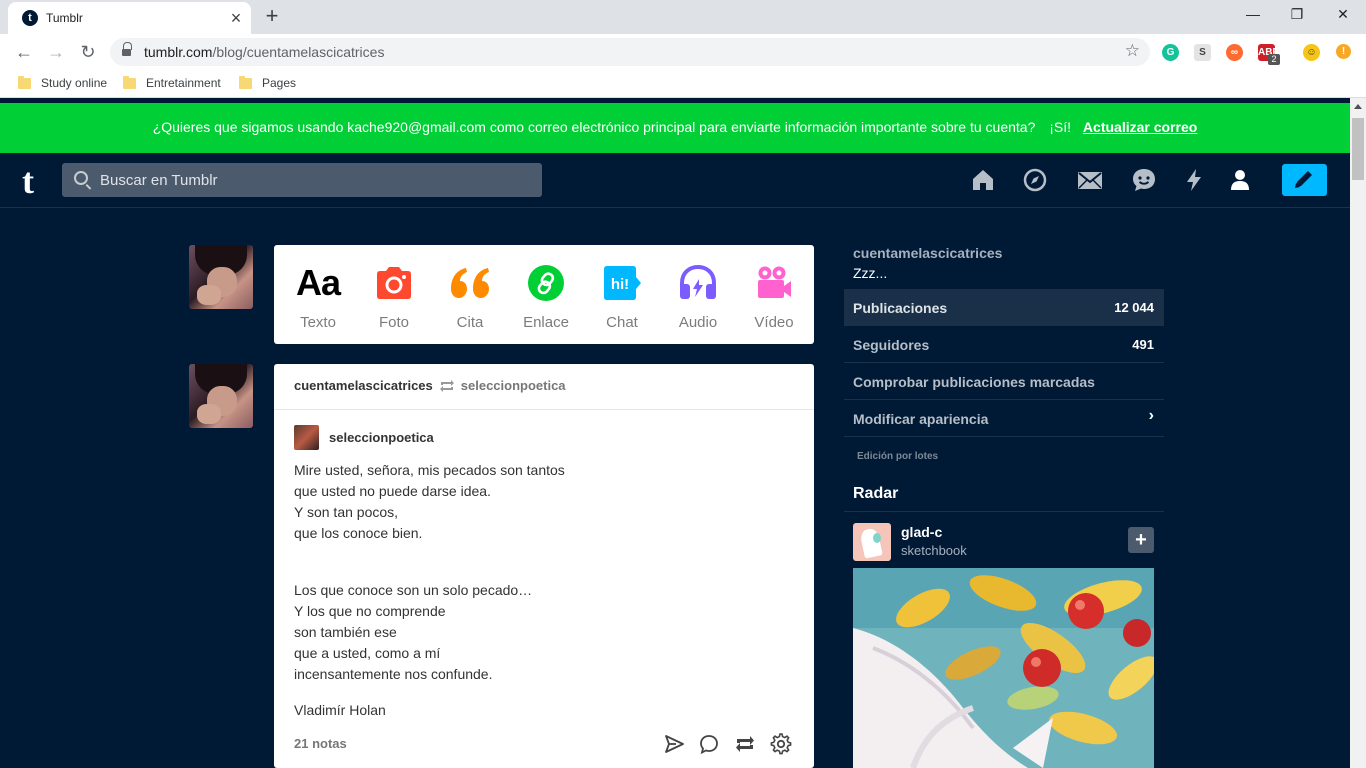  I want to click on post-type-chat: hi! Chat, so click(622, 297).